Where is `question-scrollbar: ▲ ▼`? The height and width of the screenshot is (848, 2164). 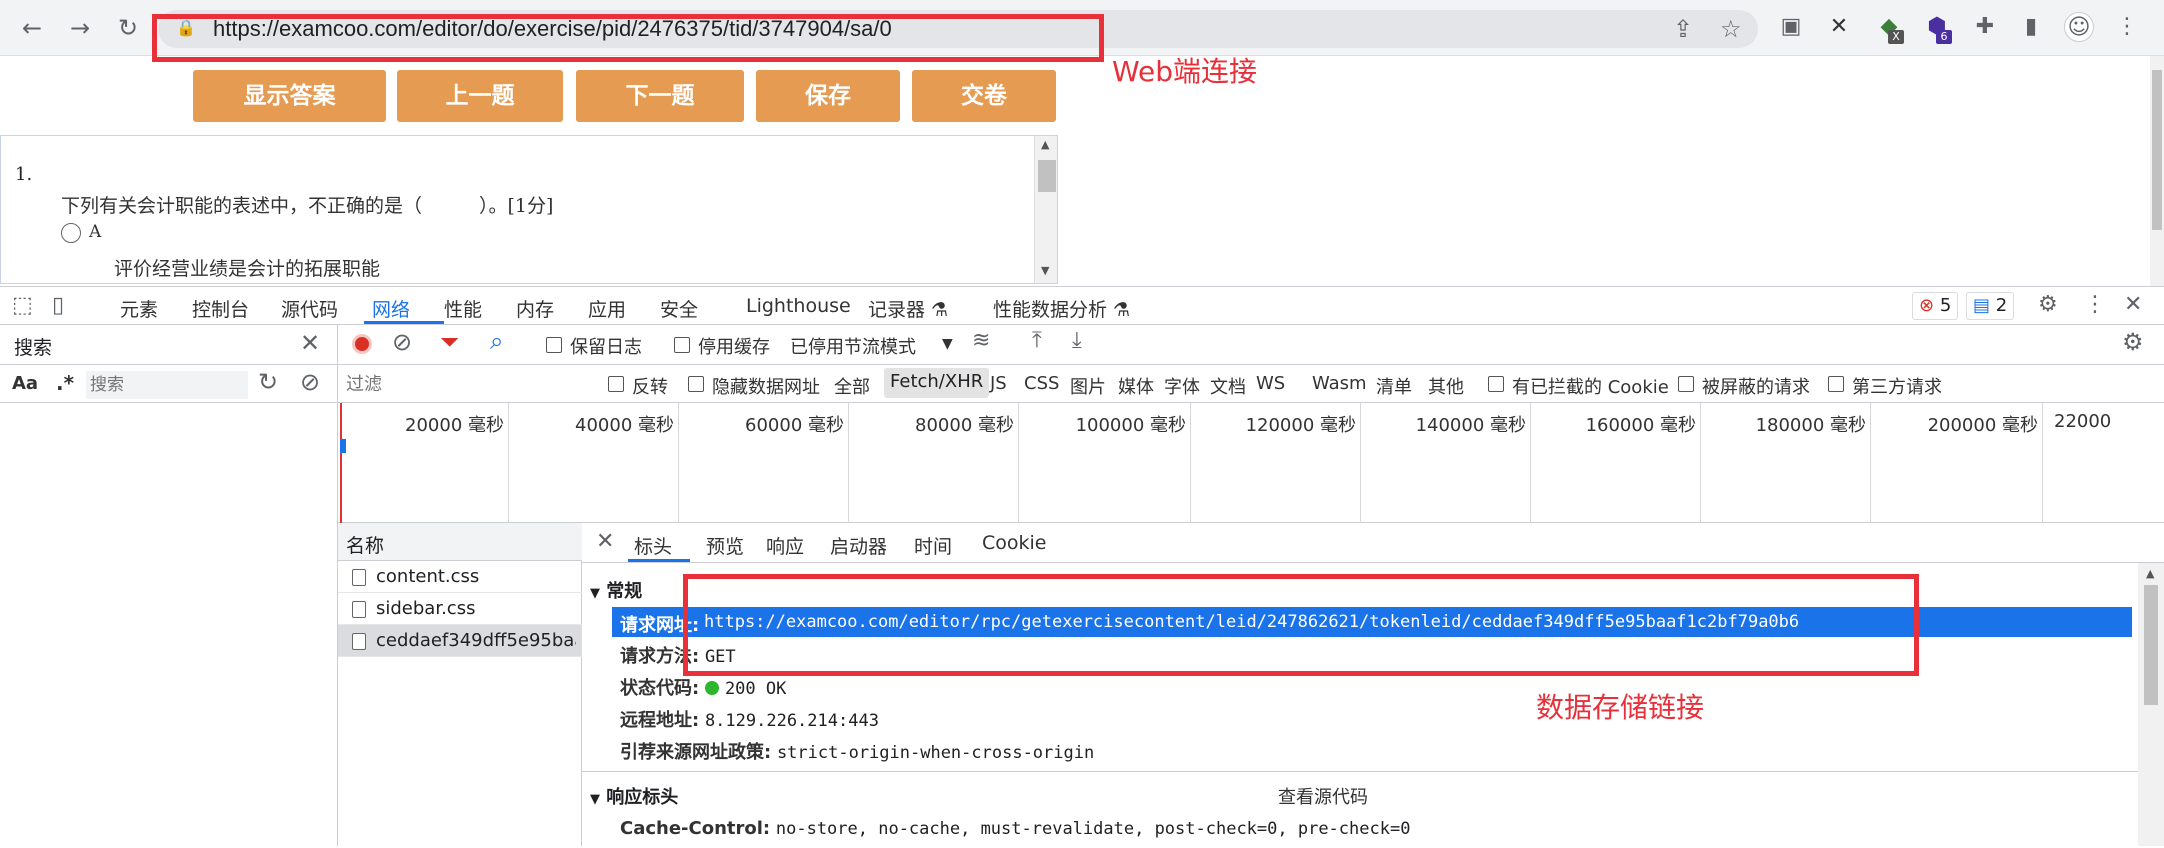
question-scrollbar: ▲ ▼ is located at coordinates (1045, 209).